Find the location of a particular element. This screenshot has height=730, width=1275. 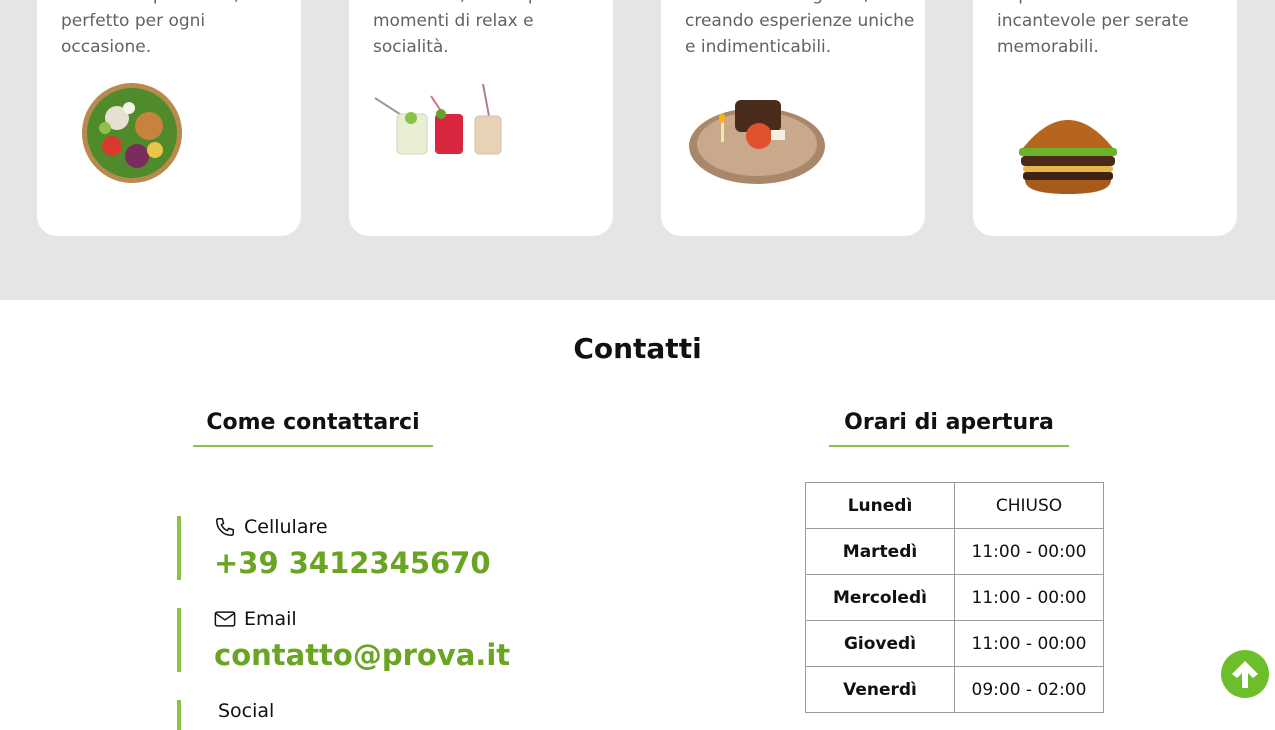

phone-icon is located at coordinates (225, 527).